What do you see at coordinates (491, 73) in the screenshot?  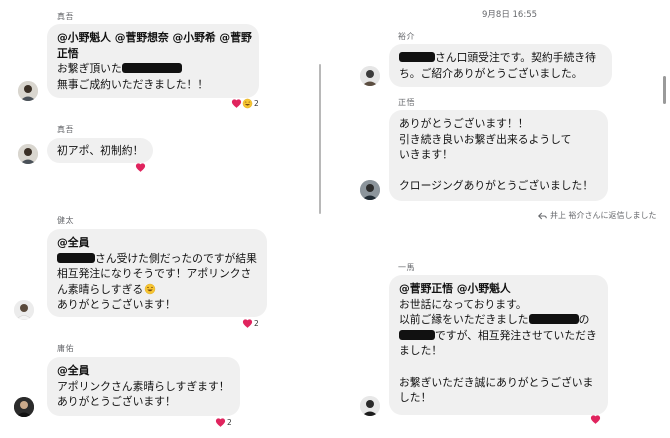 I see `message-line: ち。ご紹介ありがとうございました。` at bounding box center [491, 73].